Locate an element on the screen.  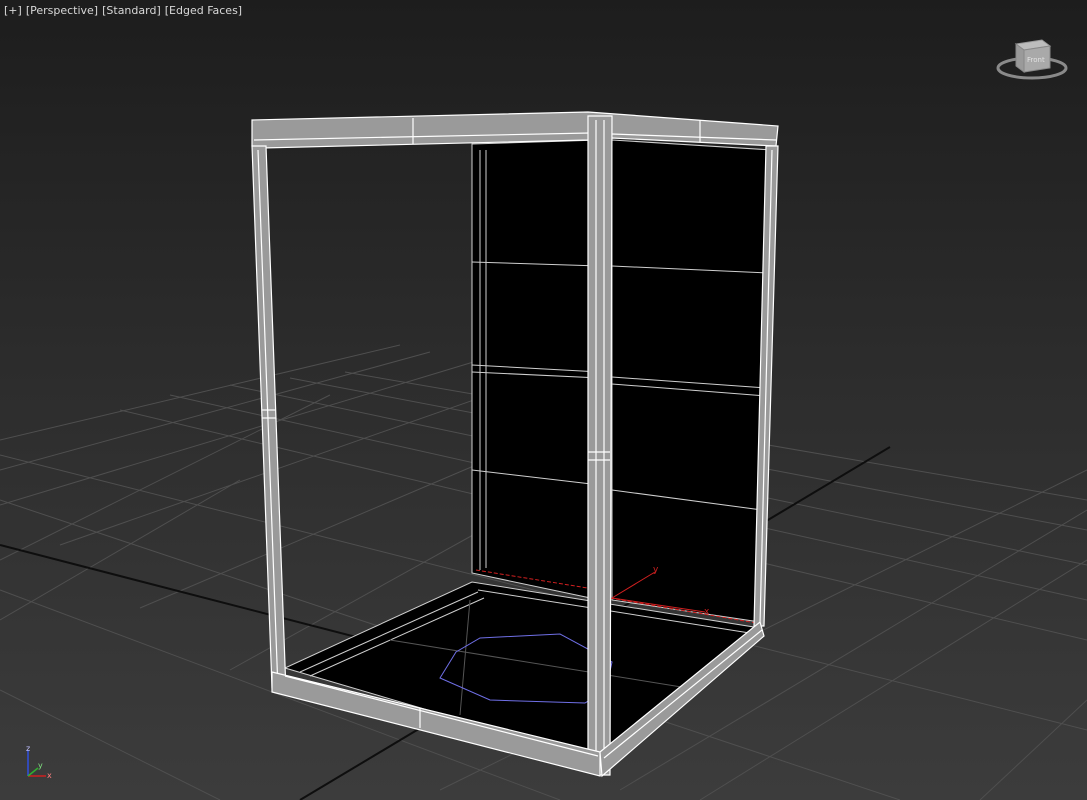
viewport-view-menu: [Perspective] is located at coordinates (62, 10).